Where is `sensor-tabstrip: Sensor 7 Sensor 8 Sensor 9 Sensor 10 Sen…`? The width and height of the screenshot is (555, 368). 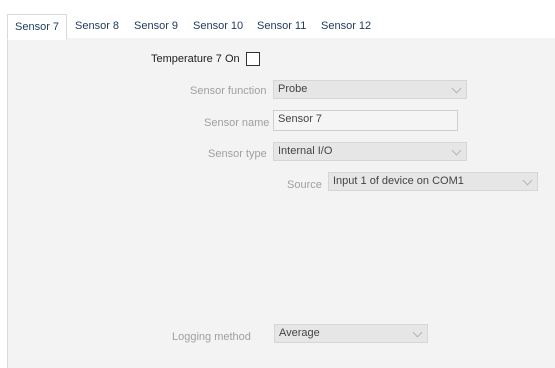 sensor-tabstrip: Sensor 7 Sensor 8 Sensor 9 Sensor 10 Sen… is located at coordinates (280, 27).